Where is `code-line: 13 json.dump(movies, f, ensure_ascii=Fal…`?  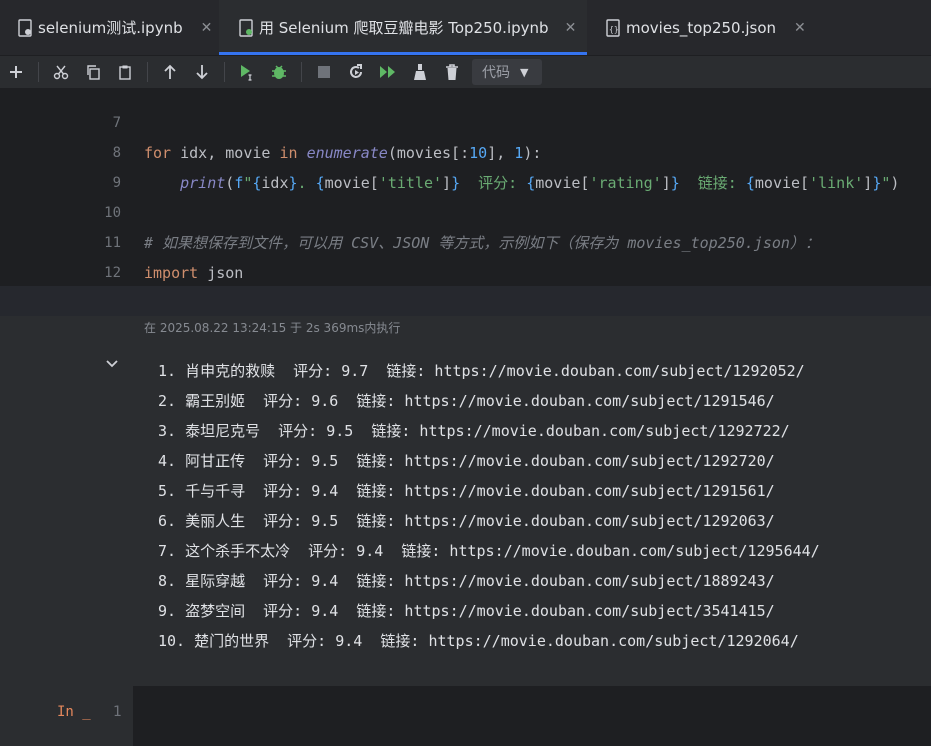
code-line: 13 json.dump(movies, f, ensure_ascii=Fal… is located at coordinates (465, 284).